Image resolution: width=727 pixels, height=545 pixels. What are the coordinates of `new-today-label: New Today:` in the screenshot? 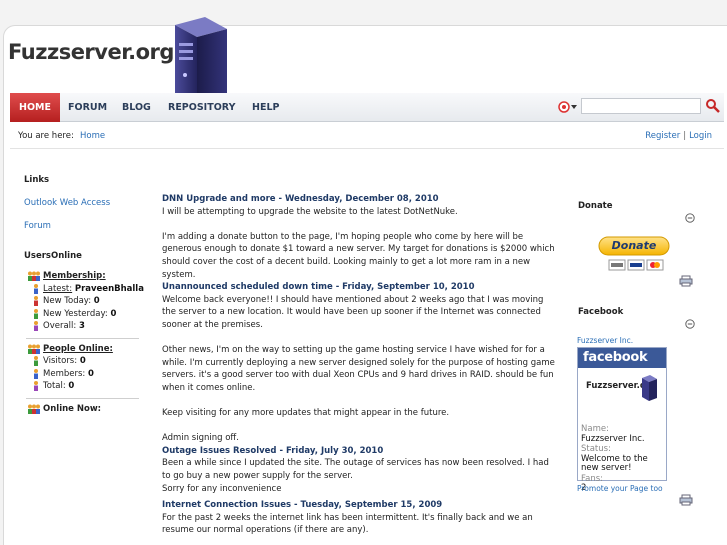 It's located at (67, 301).